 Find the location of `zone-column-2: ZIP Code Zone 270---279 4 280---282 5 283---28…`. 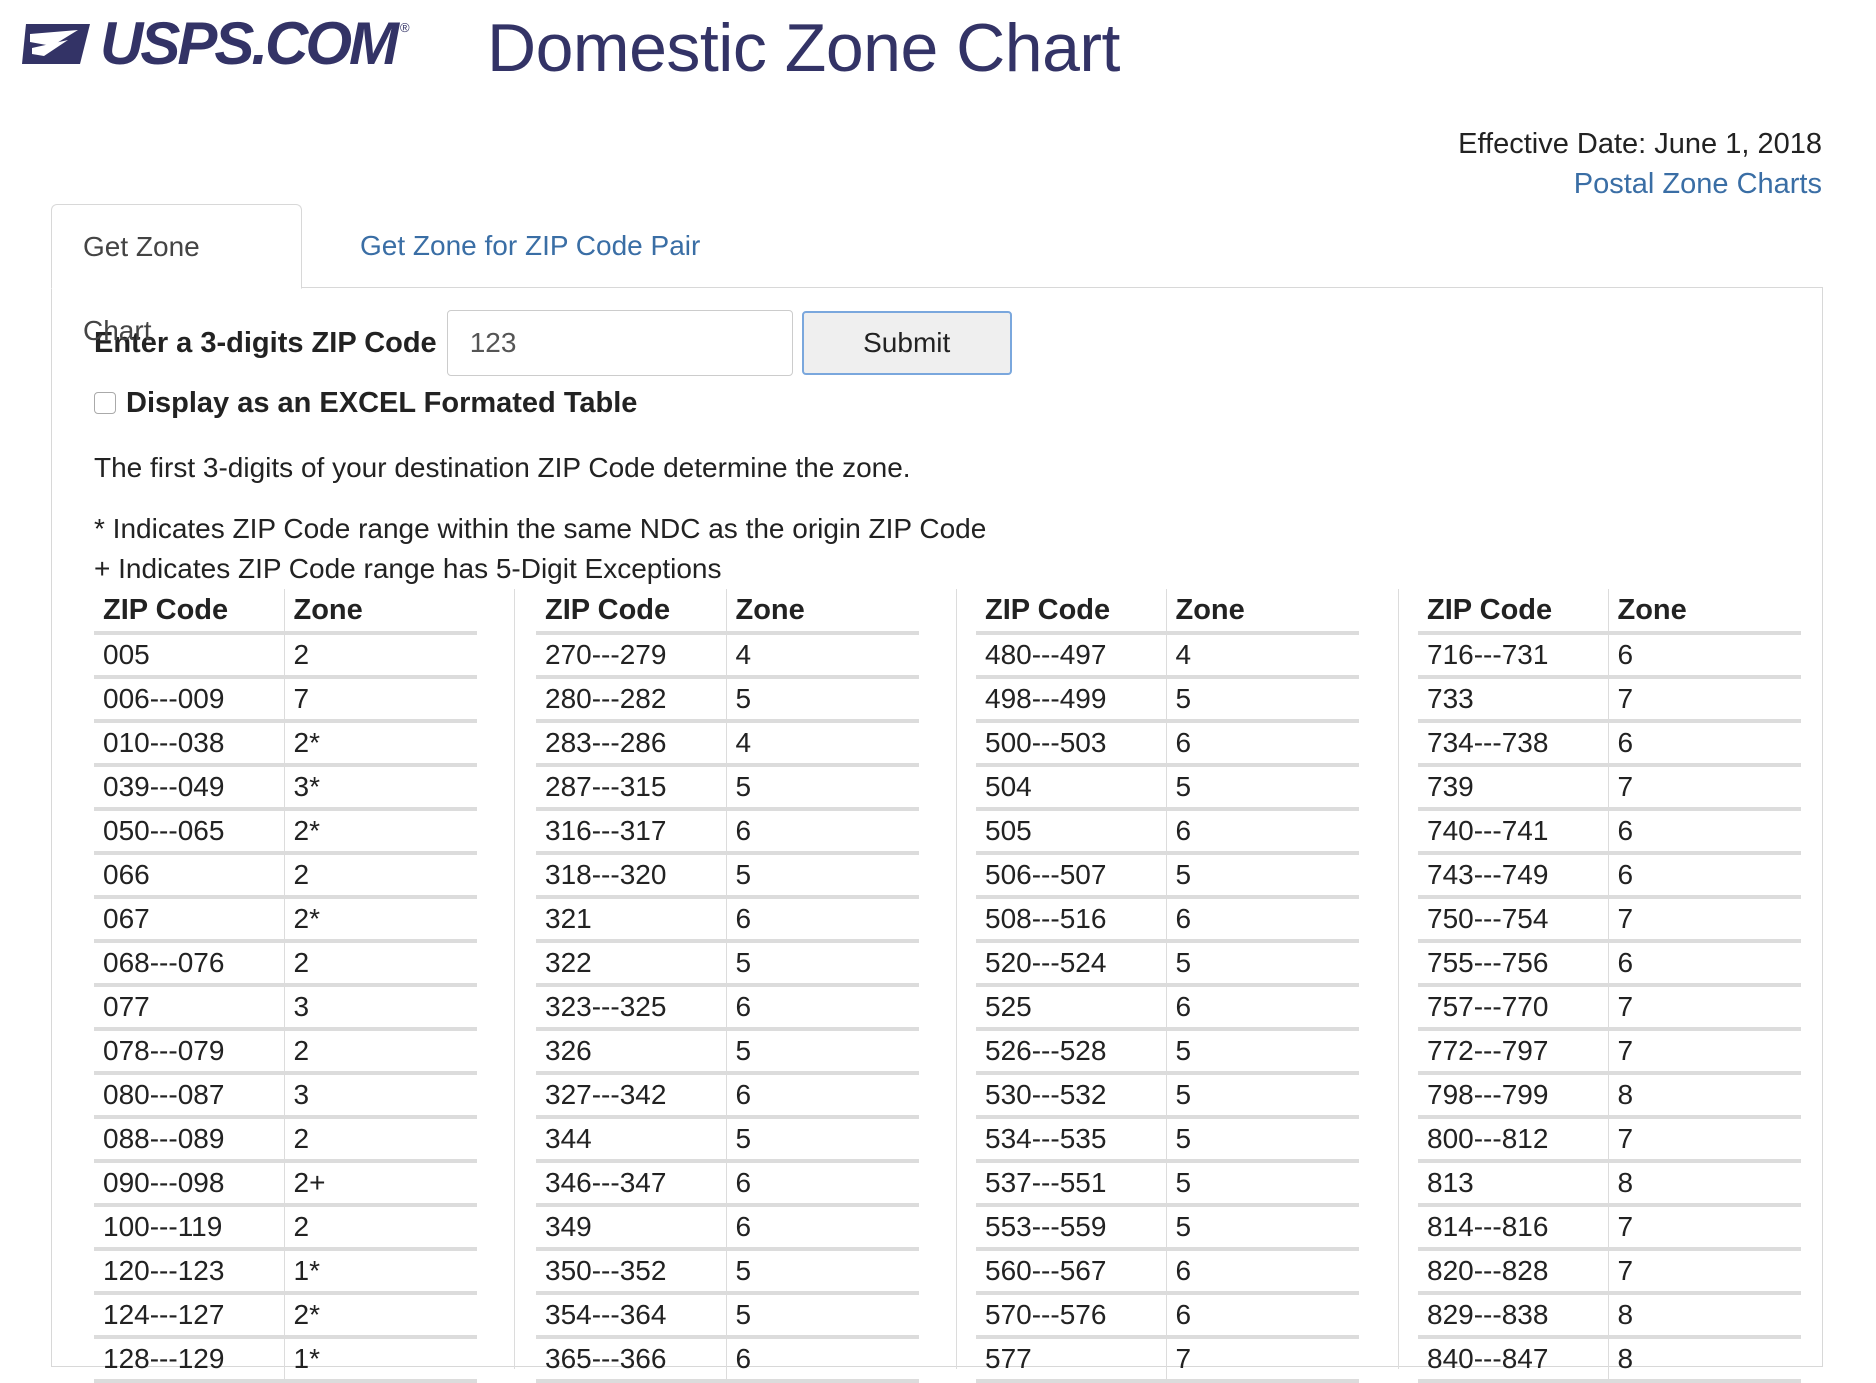

zone-column-2: ZIP Code Zone 270---279 4 280---282 5 283---28… is located at coordinates (727, 986).